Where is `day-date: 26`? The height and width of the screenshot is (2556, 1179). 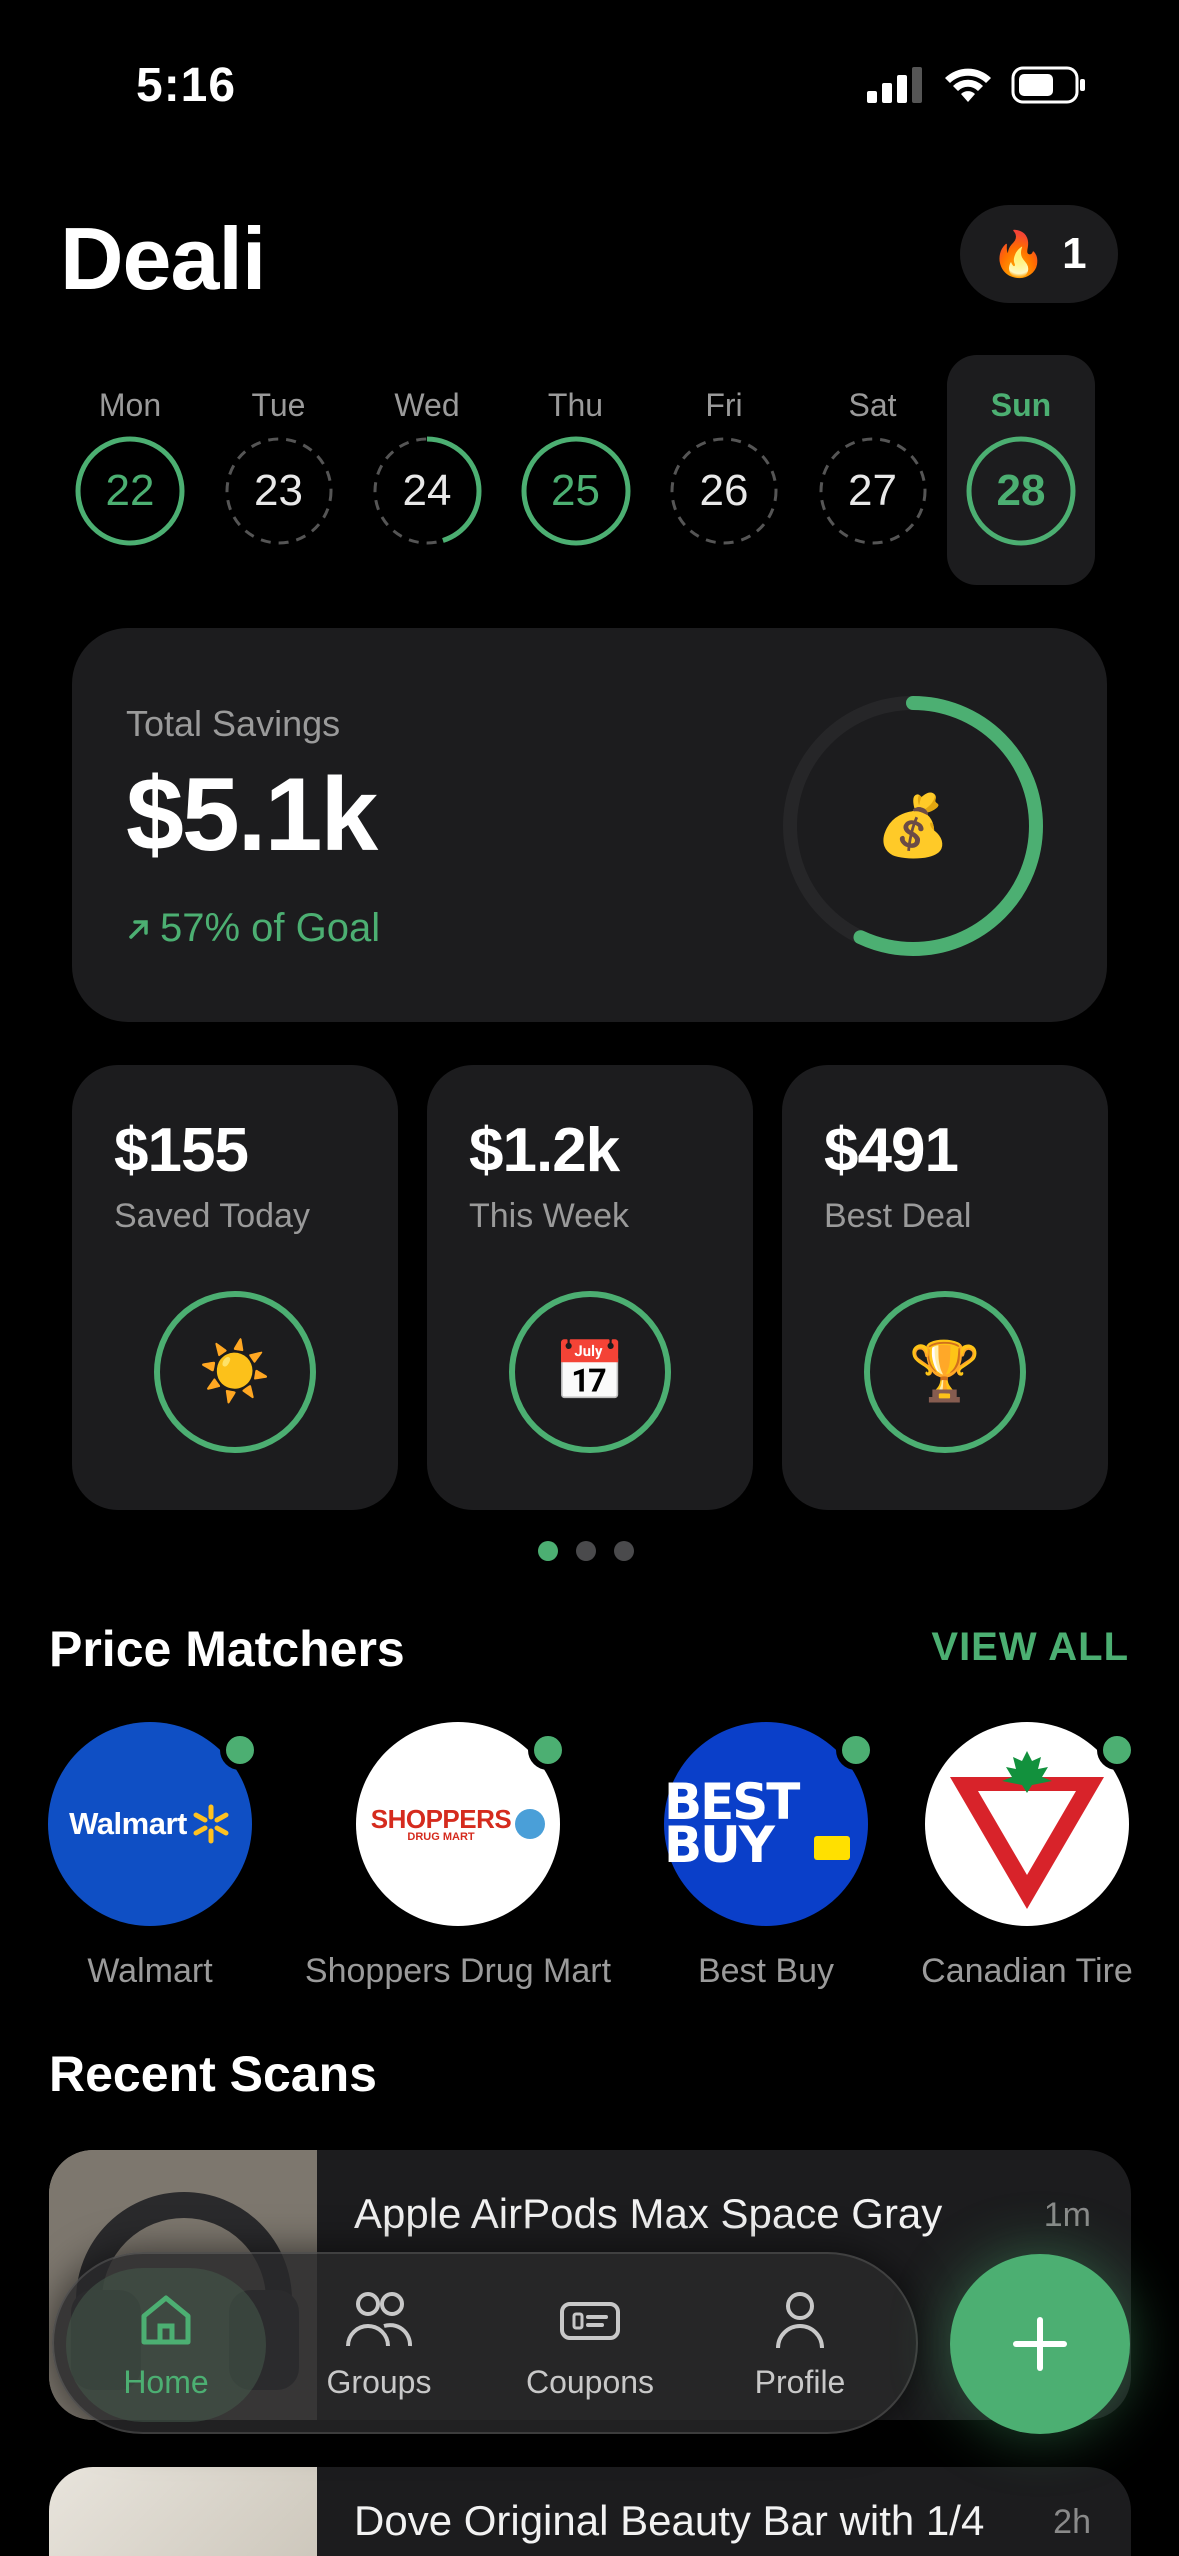 day-date: 26 is located at coordinates (724, 490).